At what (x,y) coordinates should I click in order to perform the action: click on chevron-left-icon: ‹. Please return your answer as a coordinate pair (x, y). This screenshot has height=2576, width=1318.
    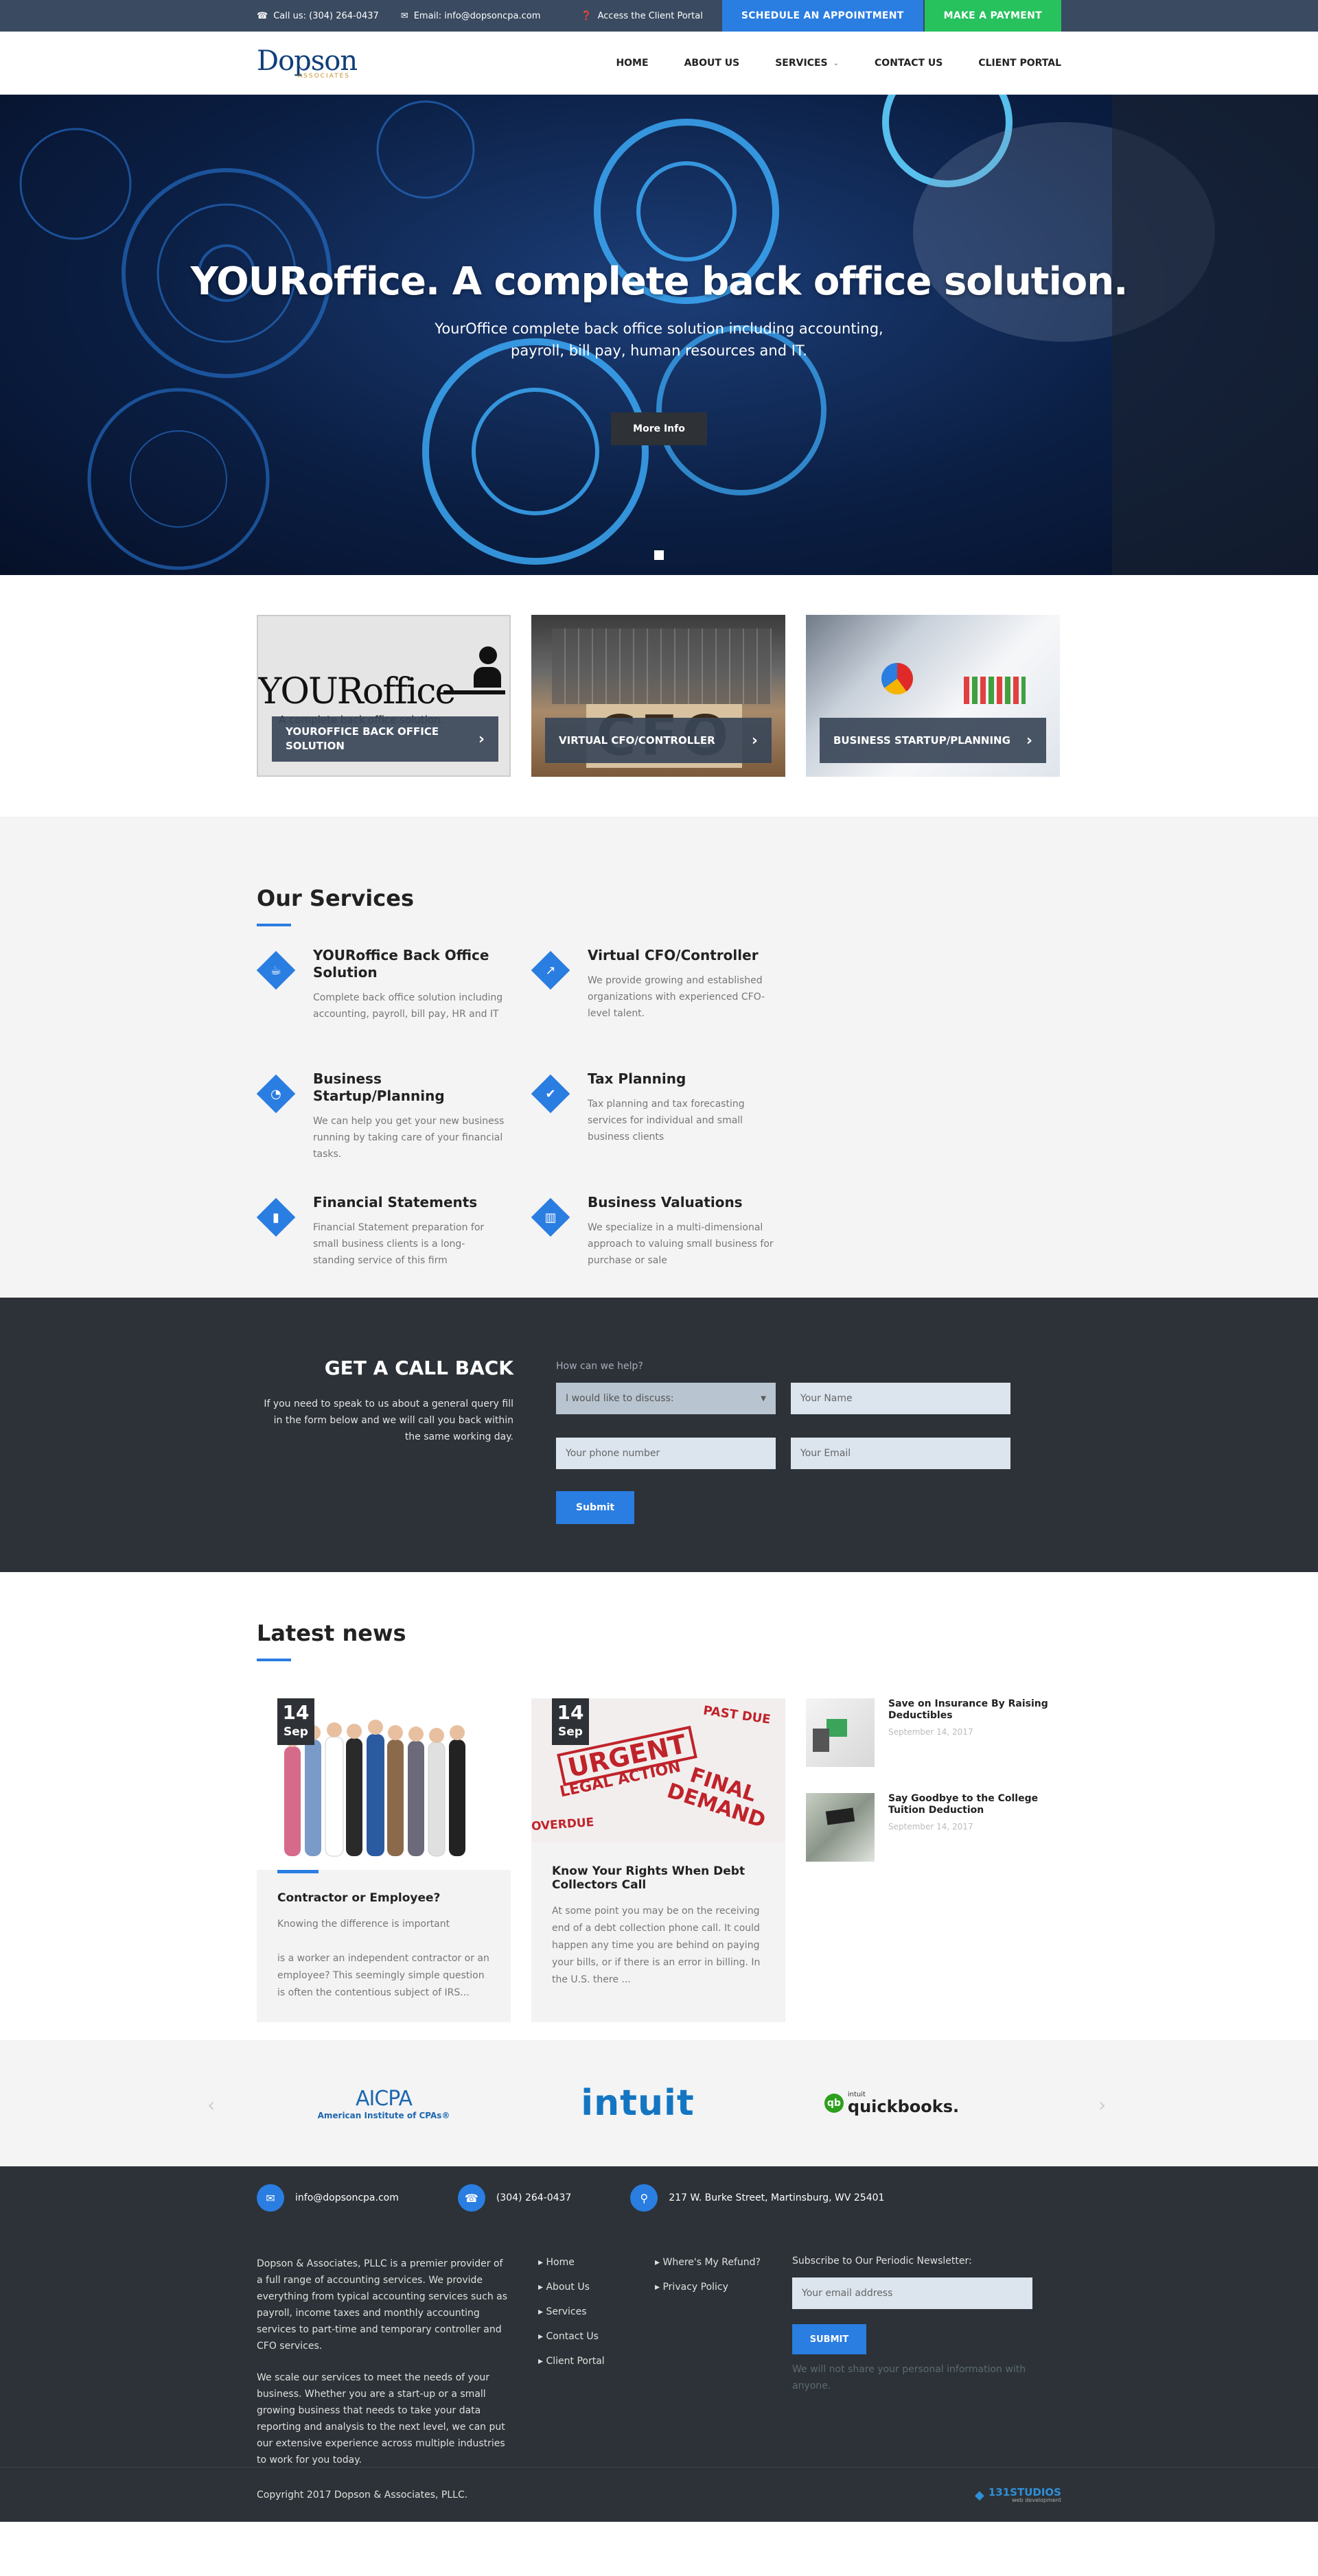
    Looking at the image, I should click on (211, 2105).